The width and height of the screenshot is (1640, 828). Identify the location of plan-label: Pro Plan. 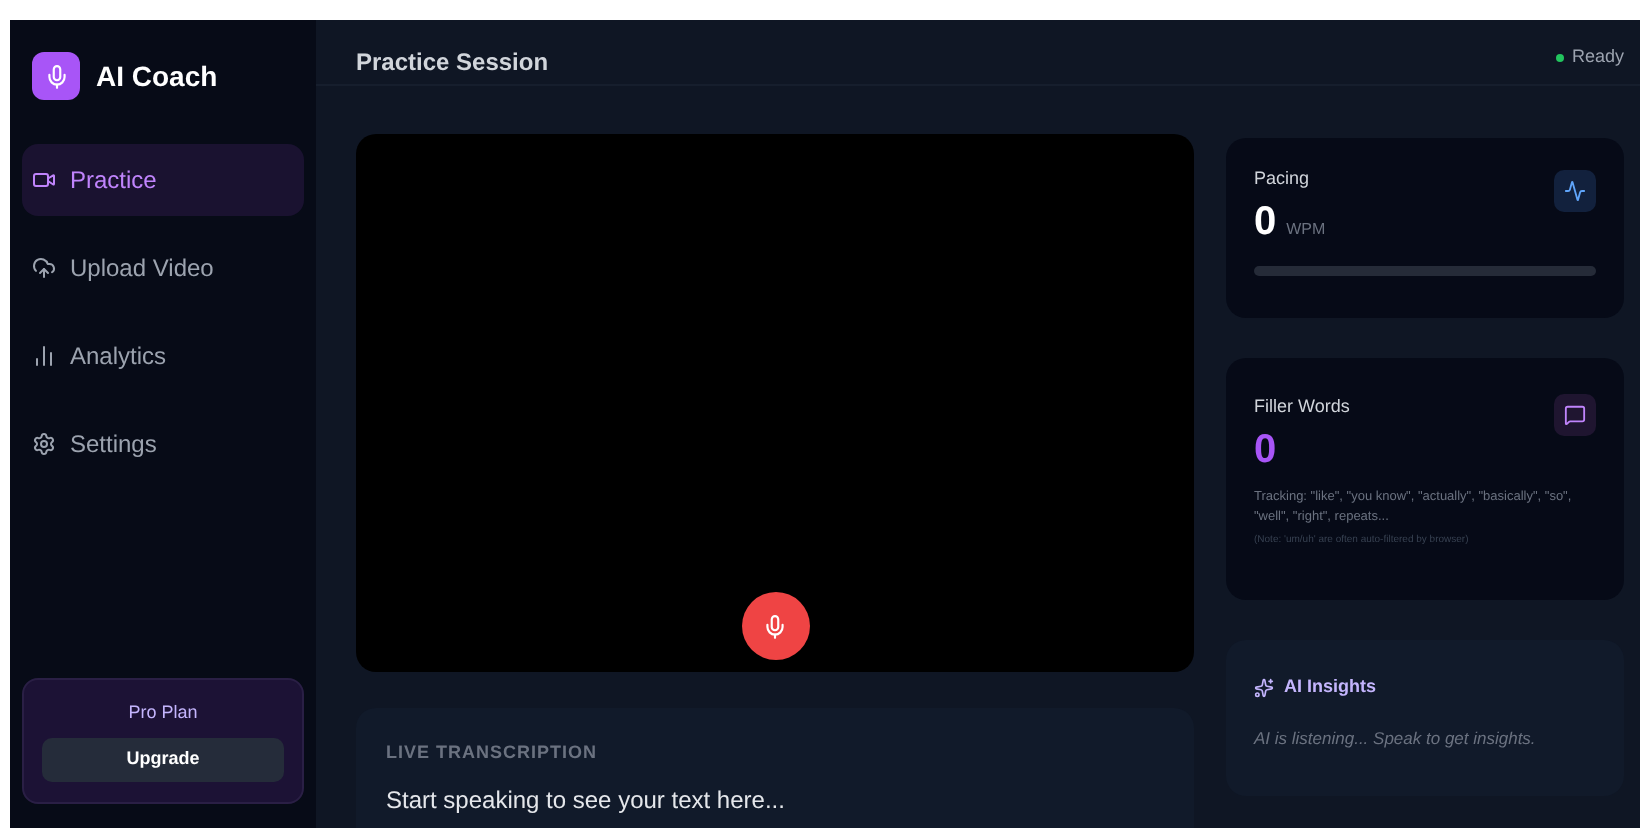
(163, 712).